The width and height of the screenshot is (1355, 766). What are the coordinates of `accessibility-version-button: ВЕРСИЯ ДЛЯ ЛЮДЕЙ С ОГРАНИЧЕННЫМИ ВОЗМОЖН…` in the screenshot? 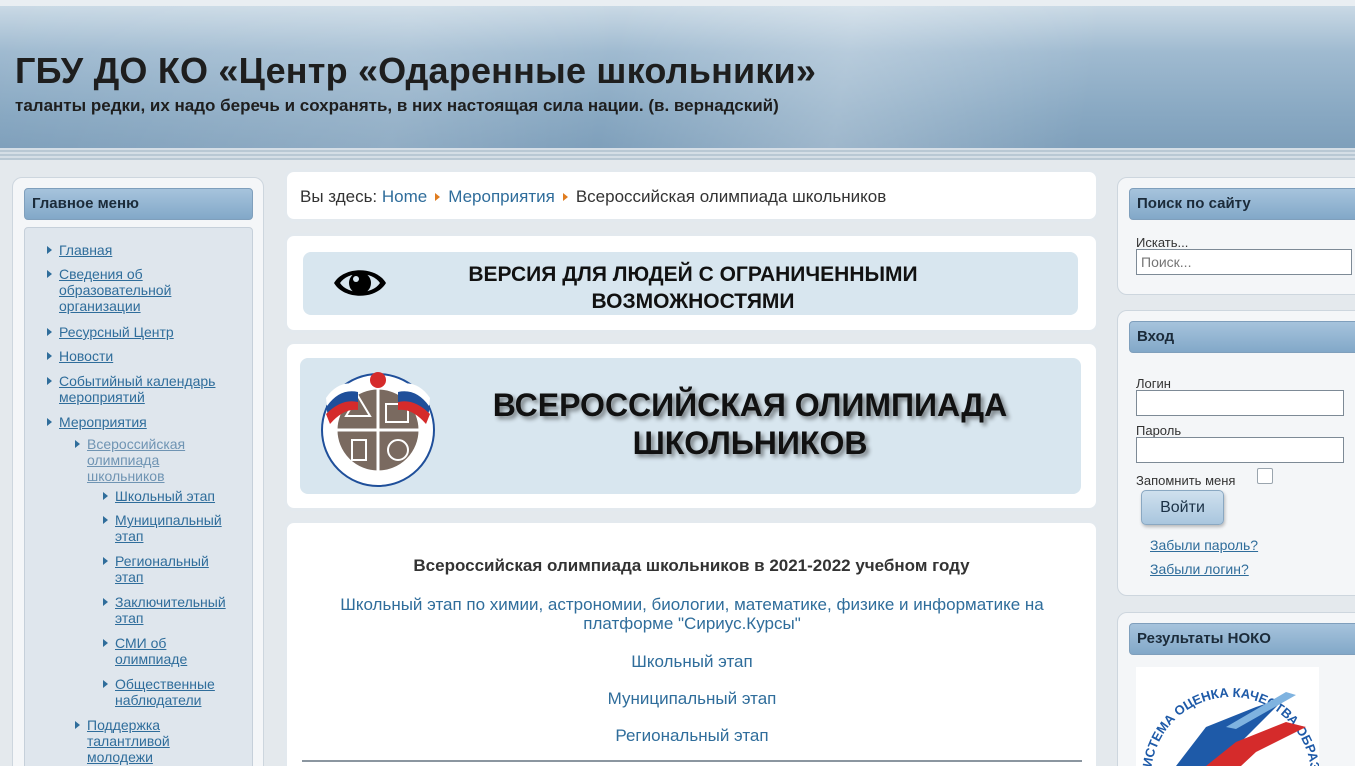 It's located at (690, 283).